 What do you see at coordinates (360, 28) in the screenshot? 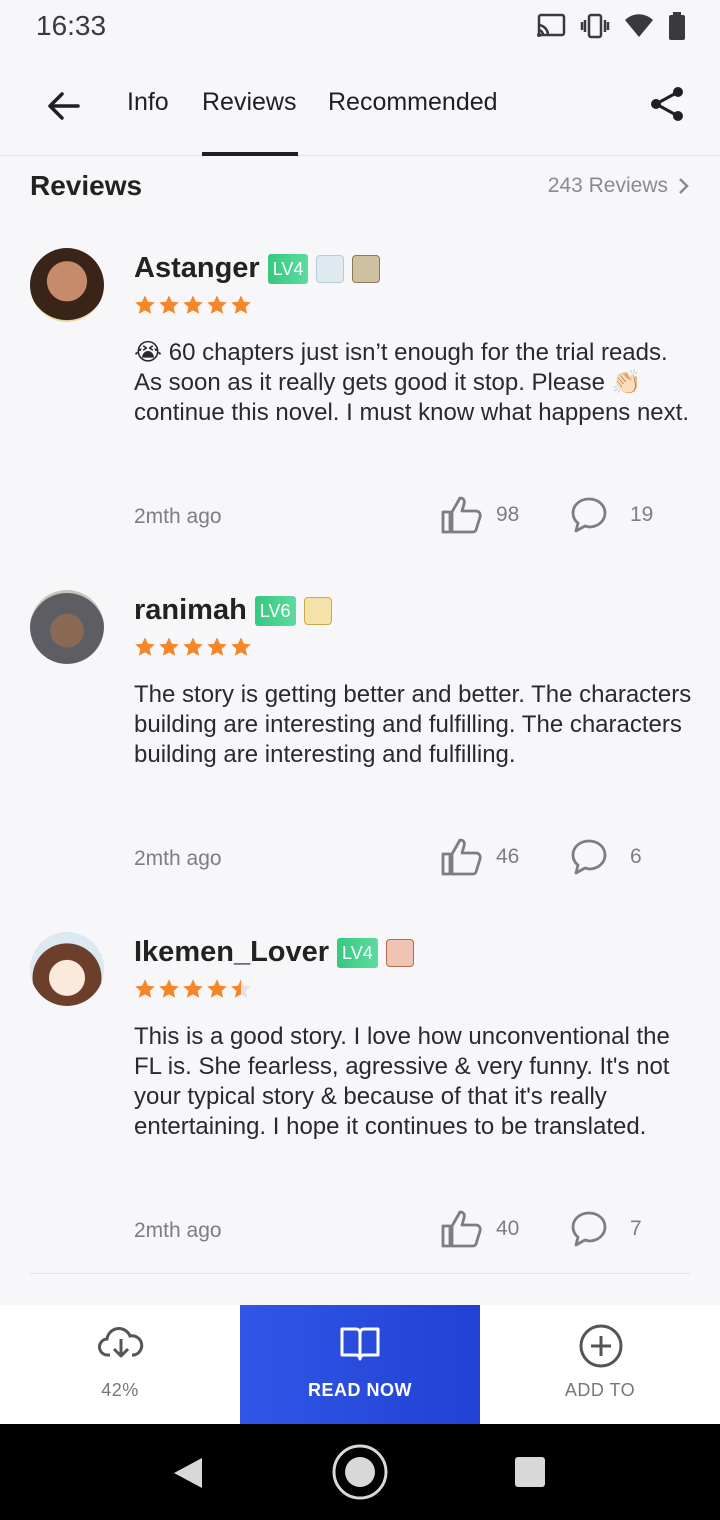
I see `status-bar: 16:33` at bounding box center [360, 28].